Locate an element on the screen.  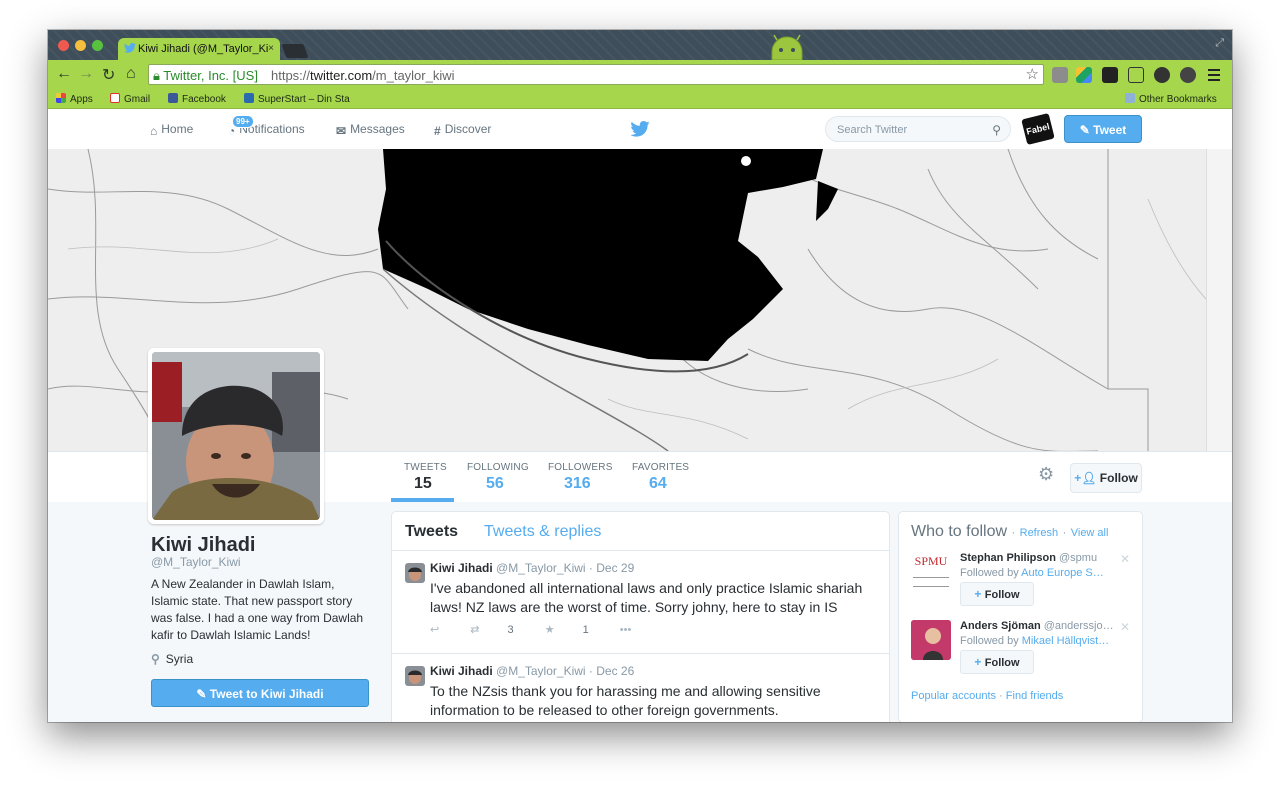
home-icon: ⌂ is located at coordinates (131, 74).